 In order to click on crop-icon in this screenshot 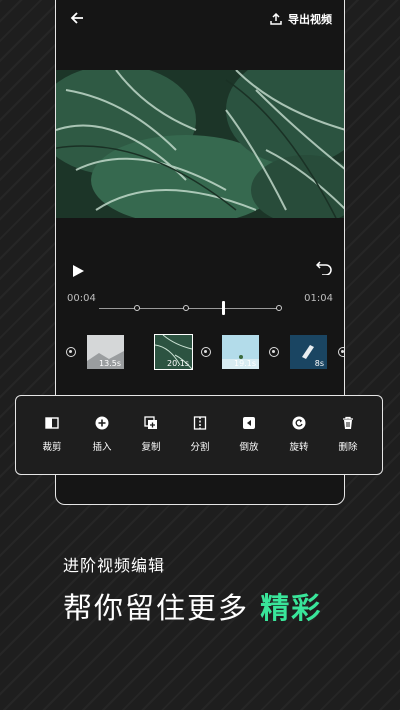, I will do `click(52, 423)`.